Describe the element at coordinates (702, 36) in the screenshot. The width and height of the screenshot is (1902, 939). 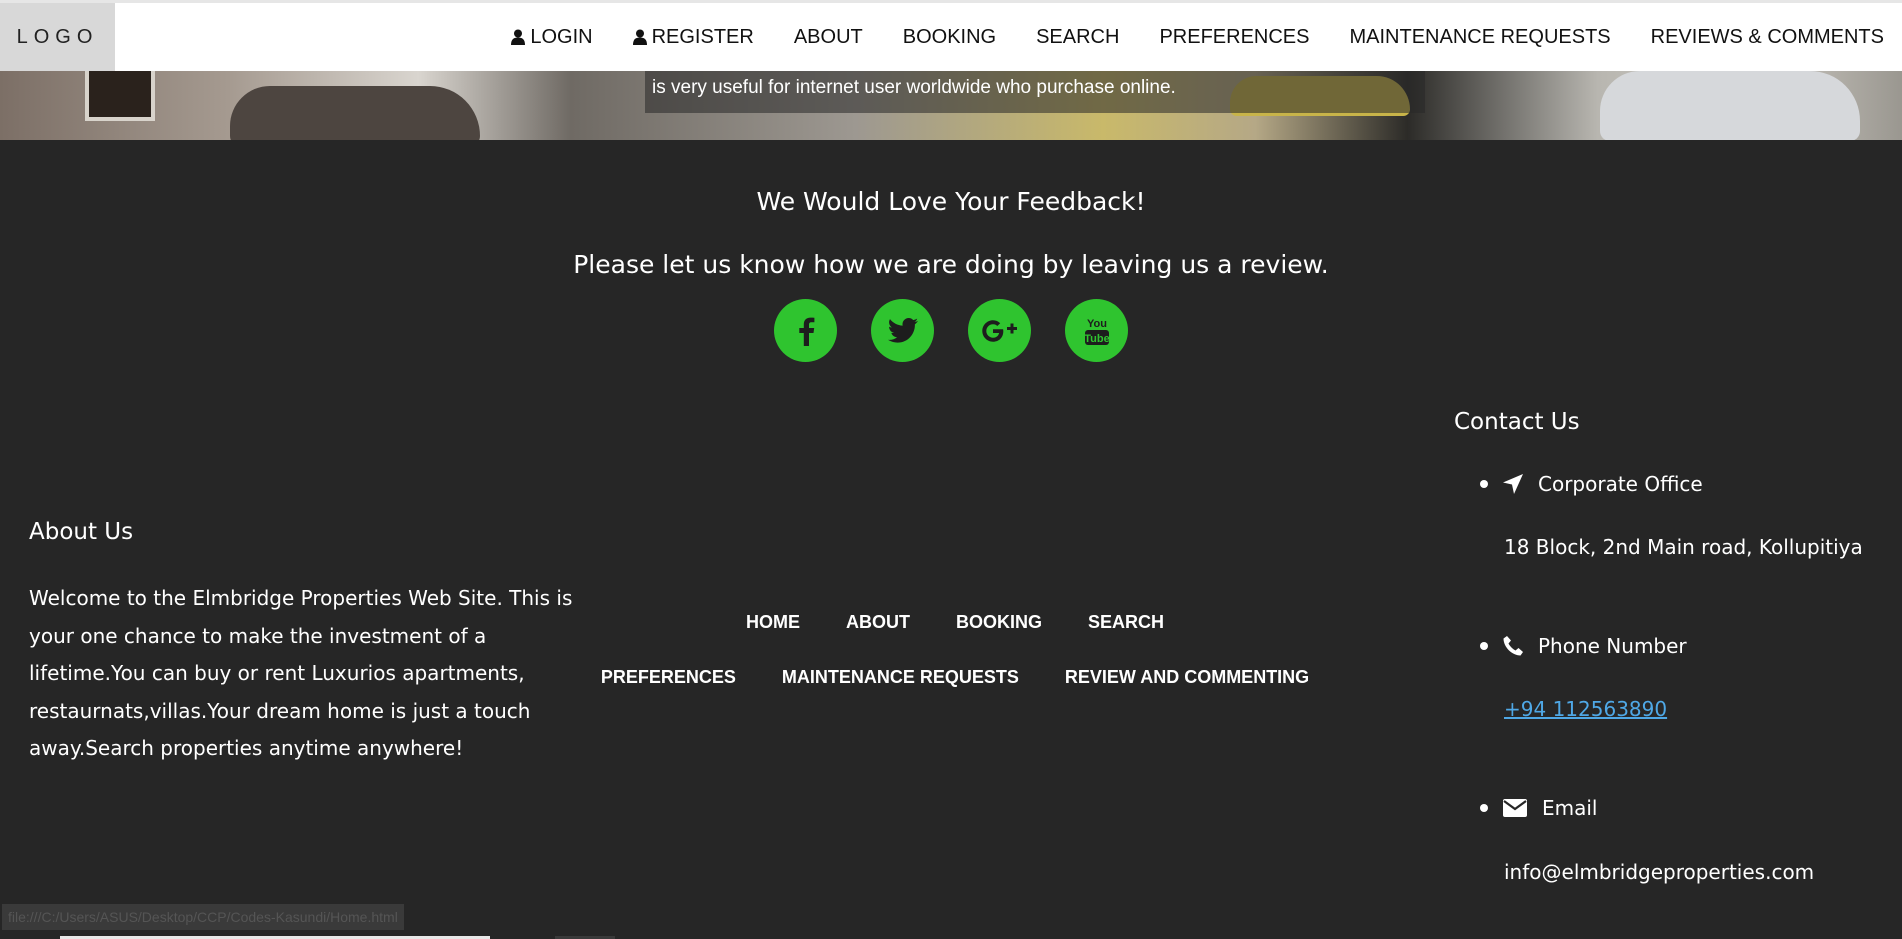
I see `nav-register-label: REGISTER` at that location.